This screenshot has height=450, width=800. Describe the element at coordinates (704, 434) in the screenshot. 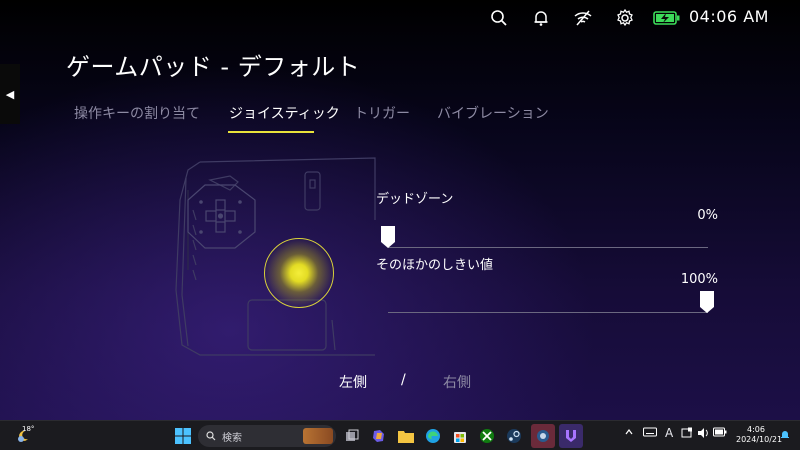

I see `volume-icon` at that location.